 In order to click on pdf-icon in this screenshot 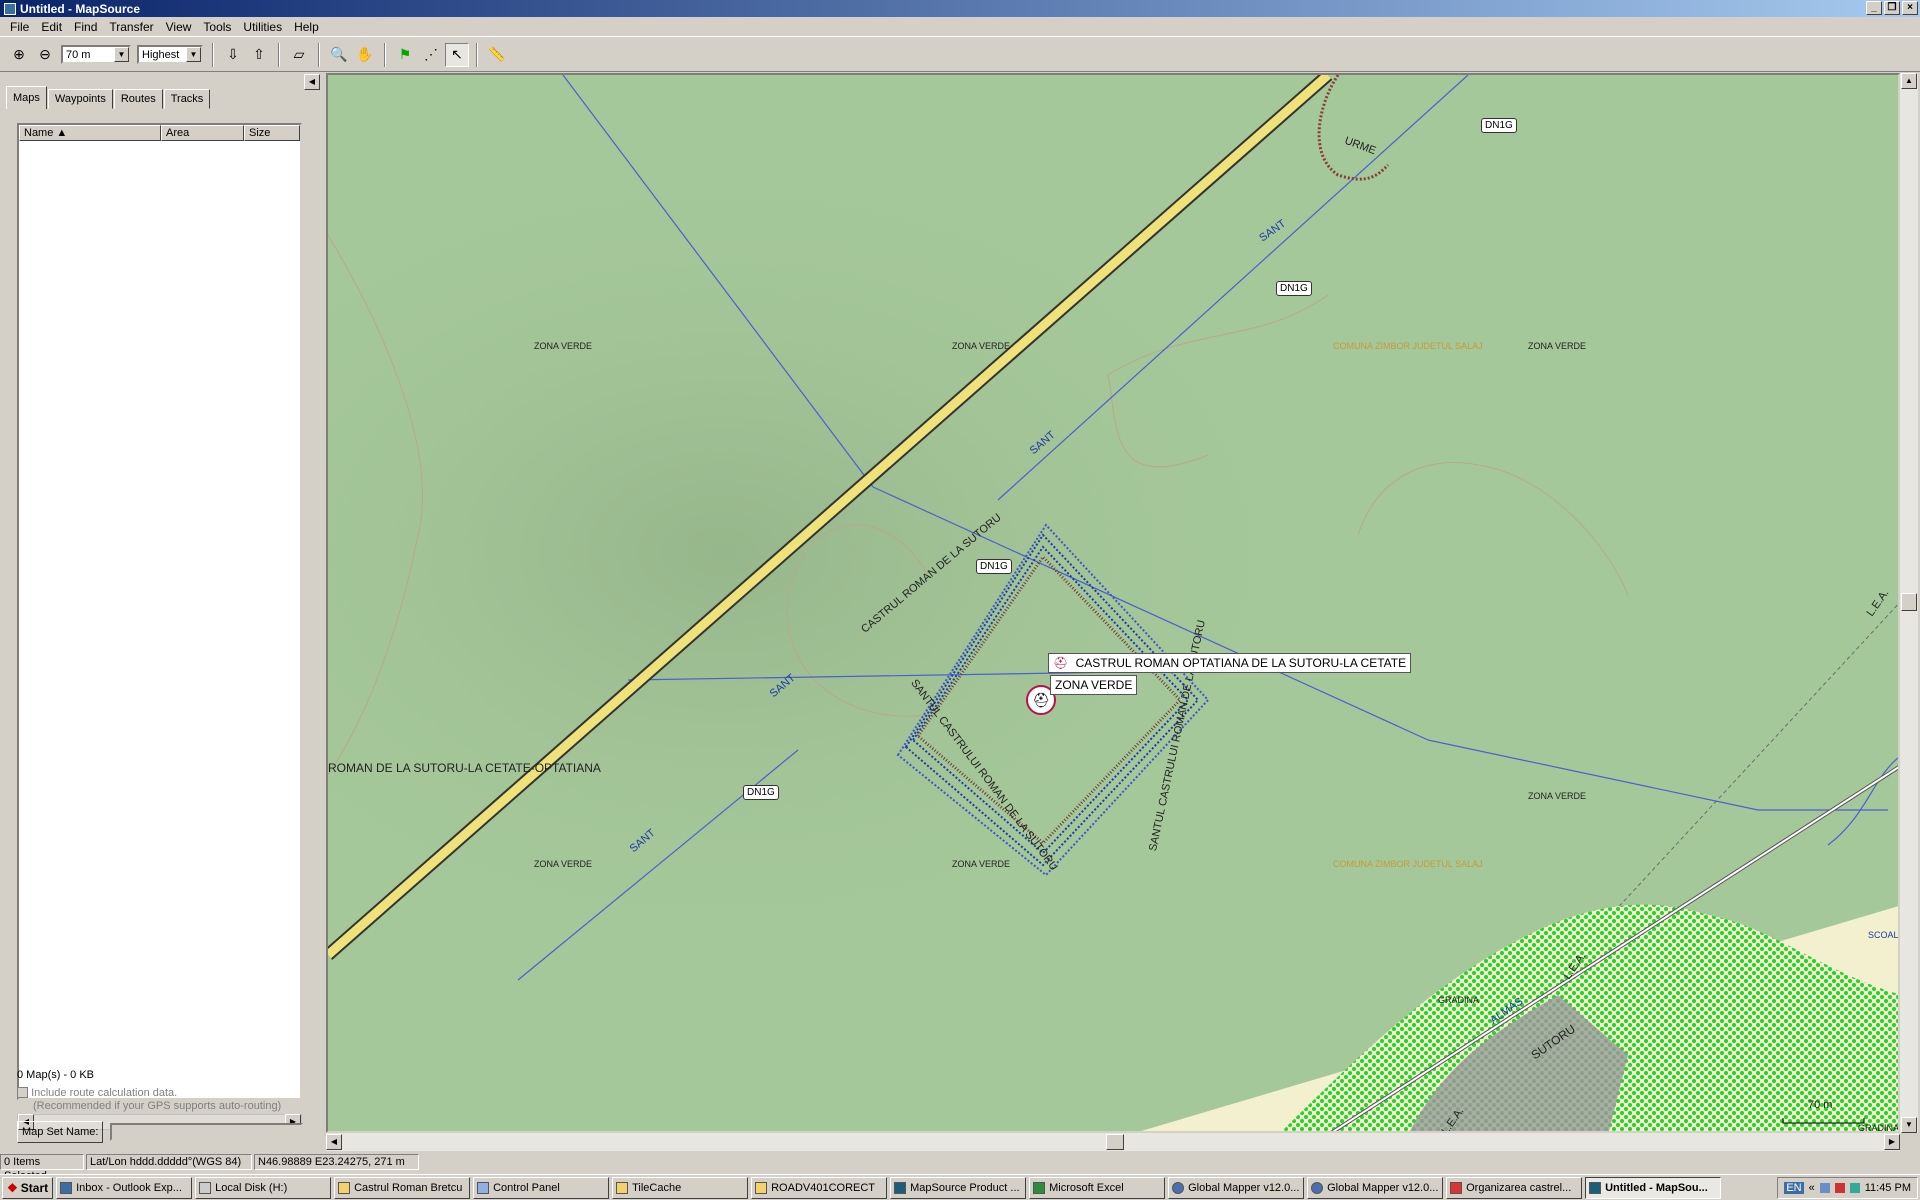, I will do `click(1456, 1187)`.